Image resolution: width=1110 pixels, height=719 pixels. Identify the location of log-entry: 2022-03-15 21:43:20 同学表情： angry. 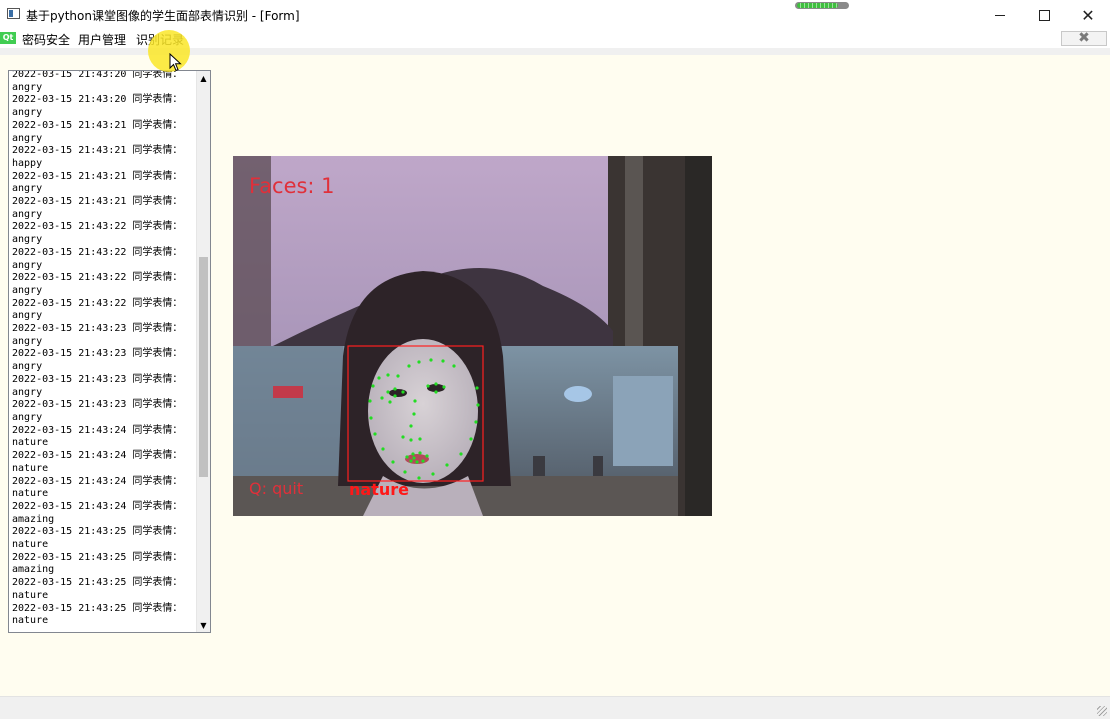
(97, 106).